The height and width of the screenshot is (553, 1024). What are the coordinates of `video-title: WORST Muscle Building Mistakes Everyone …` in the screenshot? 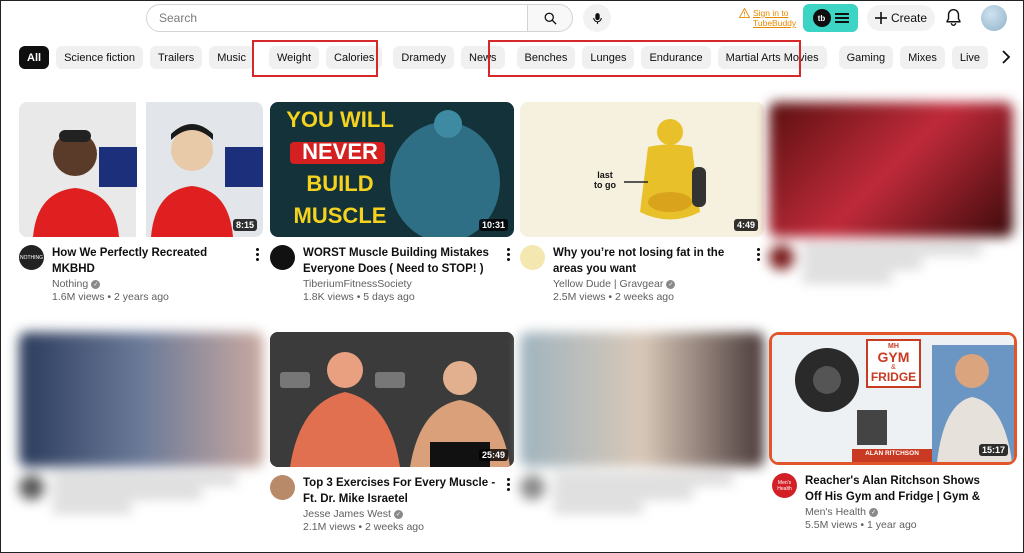 It's located at (400, 261).